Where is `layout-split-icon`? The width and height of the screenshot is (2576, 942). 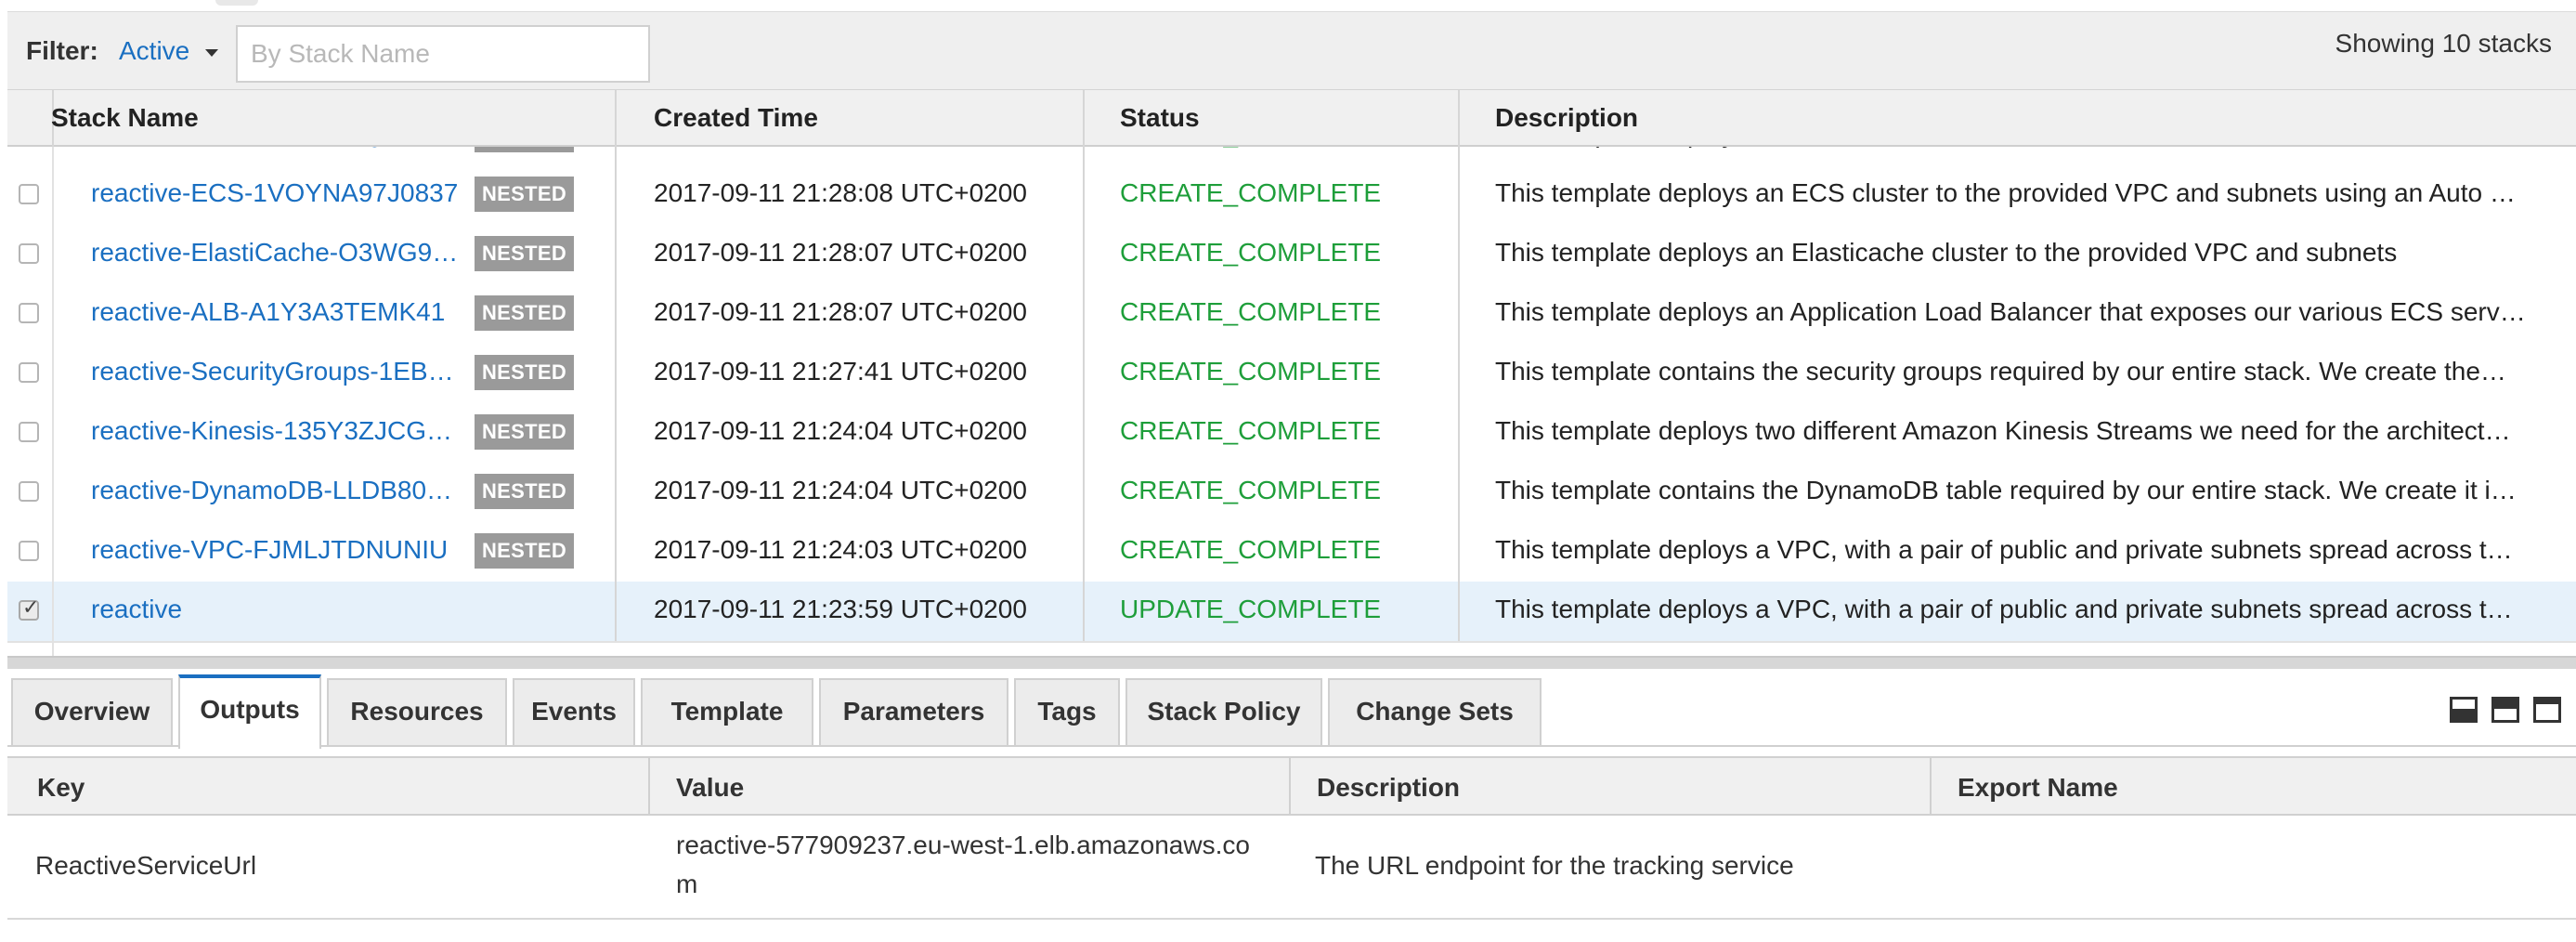
layout-split-icon is located at coordinates (2505, 710).